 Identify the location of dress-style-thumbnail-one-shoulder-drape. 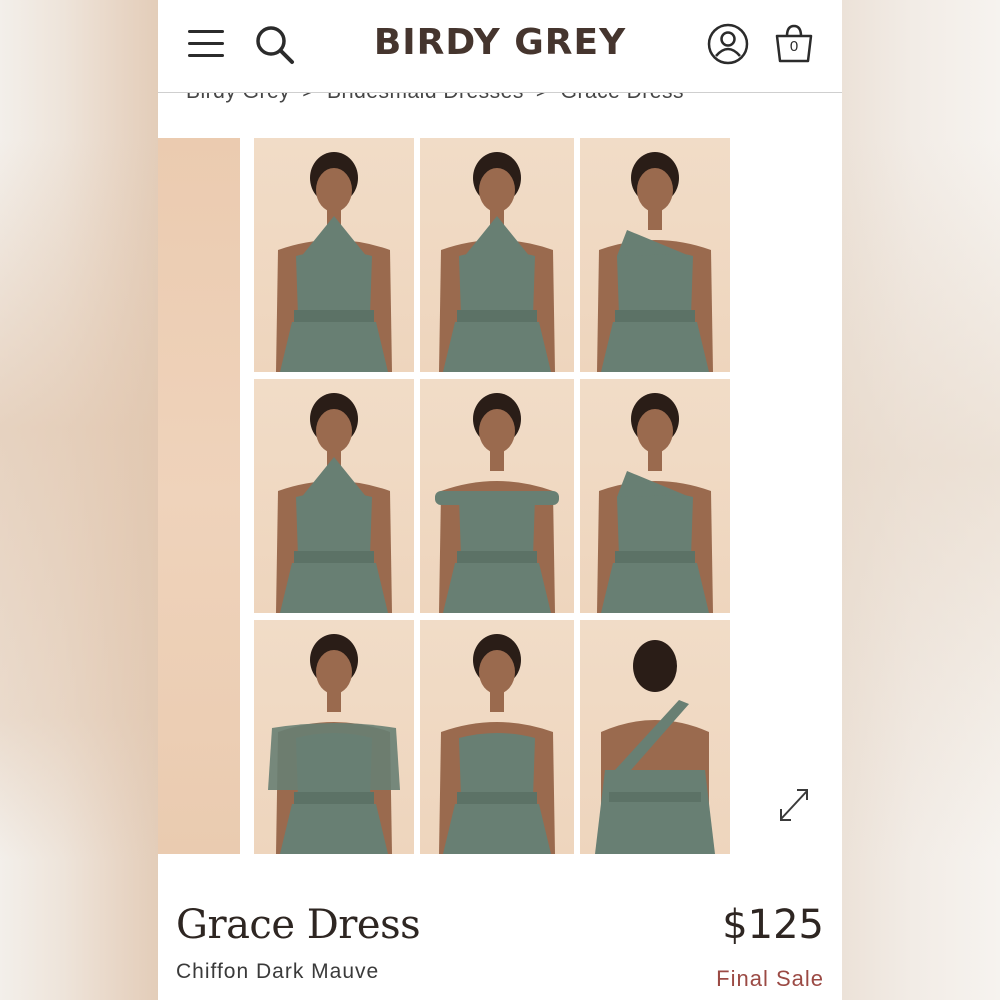
(655, 496).